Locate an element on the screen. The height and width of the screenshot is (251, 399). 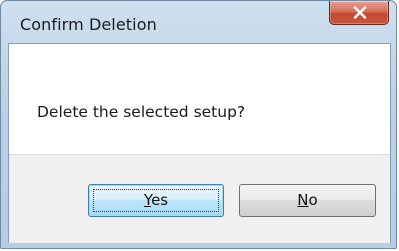
no-button-label: No is located at coordinates (307, 200).